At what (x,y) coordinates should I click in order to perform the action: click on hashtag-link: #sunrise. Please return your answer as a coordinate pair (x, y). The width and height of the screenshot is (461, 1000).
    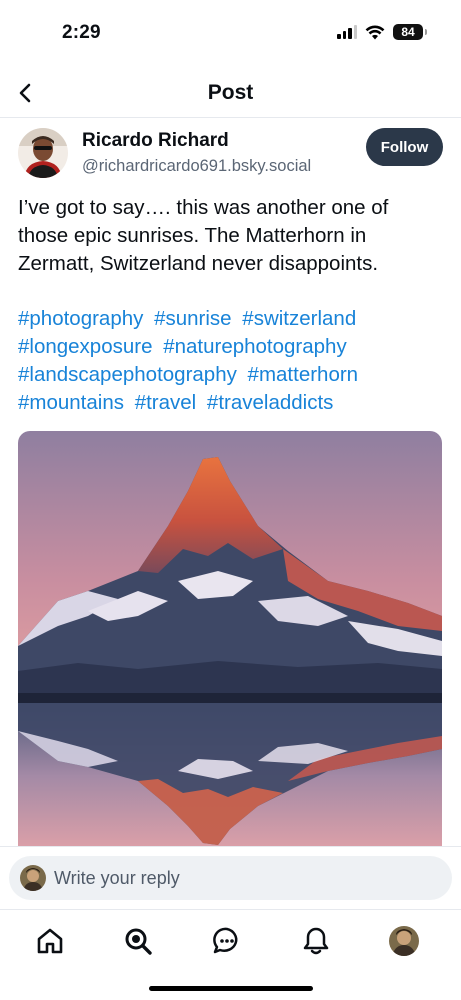
    Looking at the image, I should click on (193, 318).